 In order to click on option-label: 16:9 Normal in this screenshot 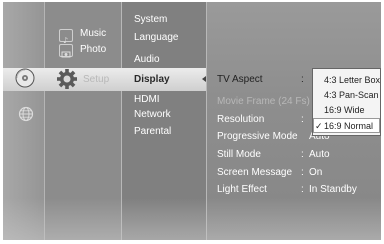, I will do `click(349, 126)`.